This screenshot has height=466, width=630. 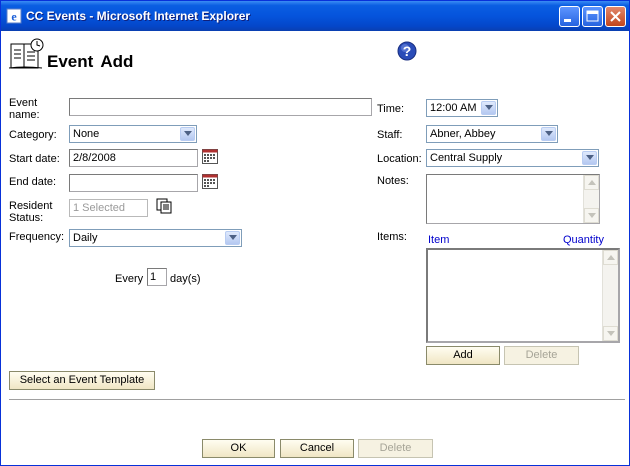 I want to click on cancel-button: Cancel, so click(x=317, y=448).